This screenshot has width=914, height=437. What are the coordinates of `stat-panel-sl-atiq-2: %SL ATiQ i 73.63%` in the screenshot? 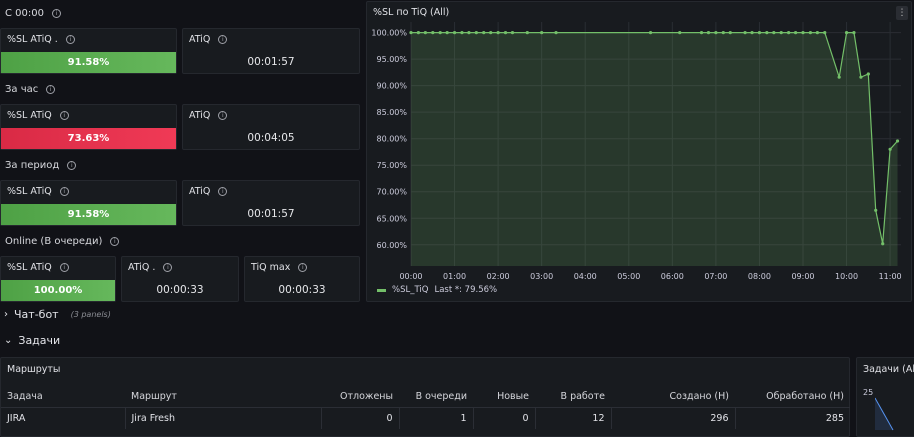 It's located at (88, 127).